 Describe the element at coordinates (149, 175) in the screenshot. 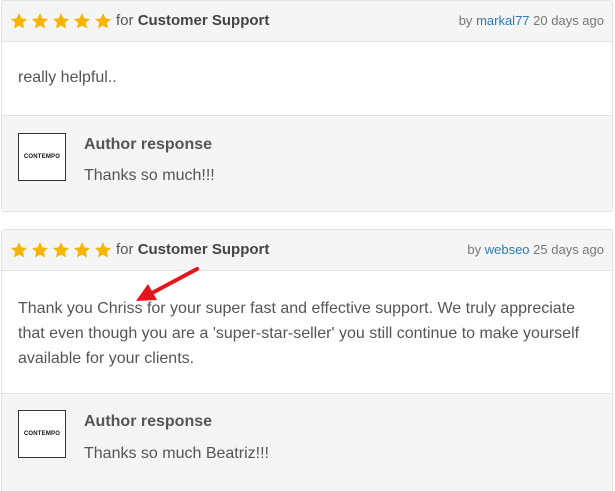

I see `author-response-text: Thanks so much!!!` at that location.